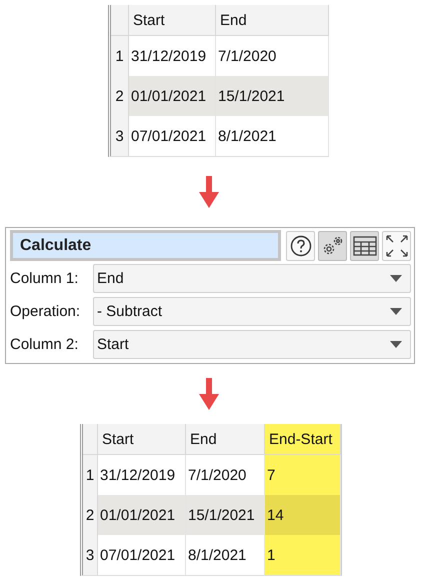 This screenshot has width=421, height=579. Describe the element at coordinates (332, 245) in the screenshot. I see `settings-button` at that location.